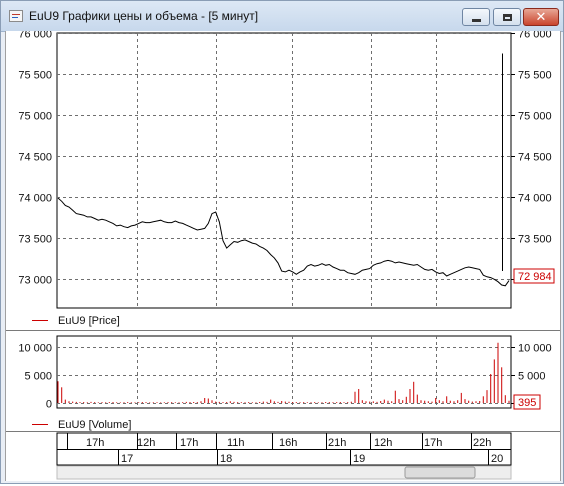 This screenshot has height=486, width=564. I want to click on scrollbar-thumb, so click(440, 472).